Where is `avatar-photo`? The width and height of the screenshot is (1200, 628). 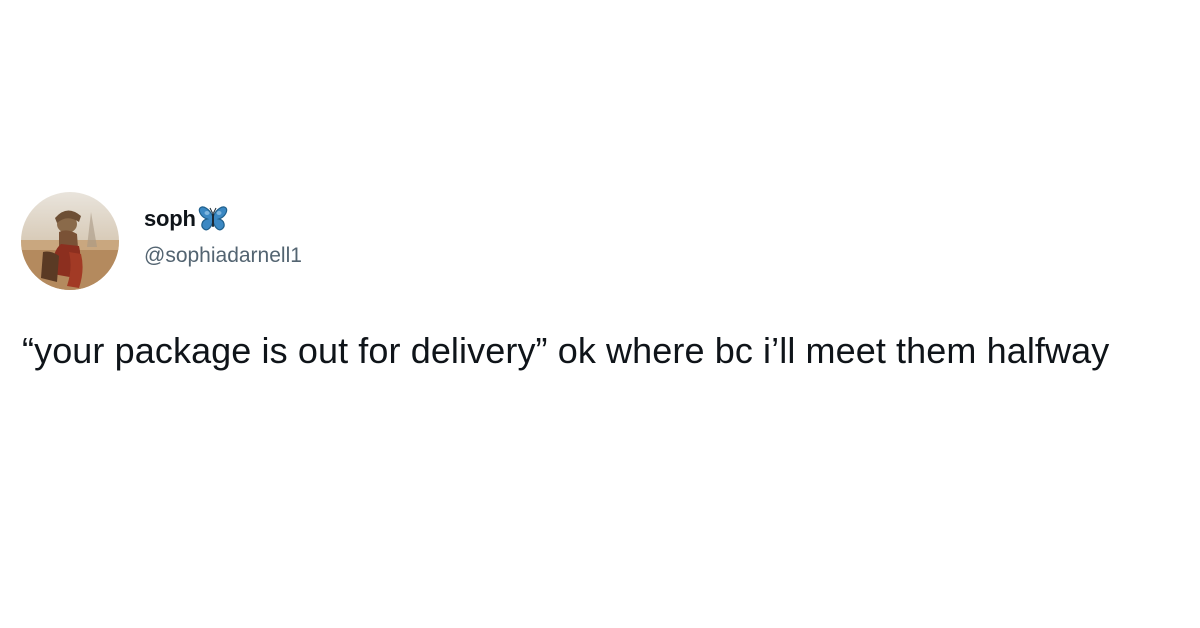 avatar-photo is located at coordinates (70, 241).